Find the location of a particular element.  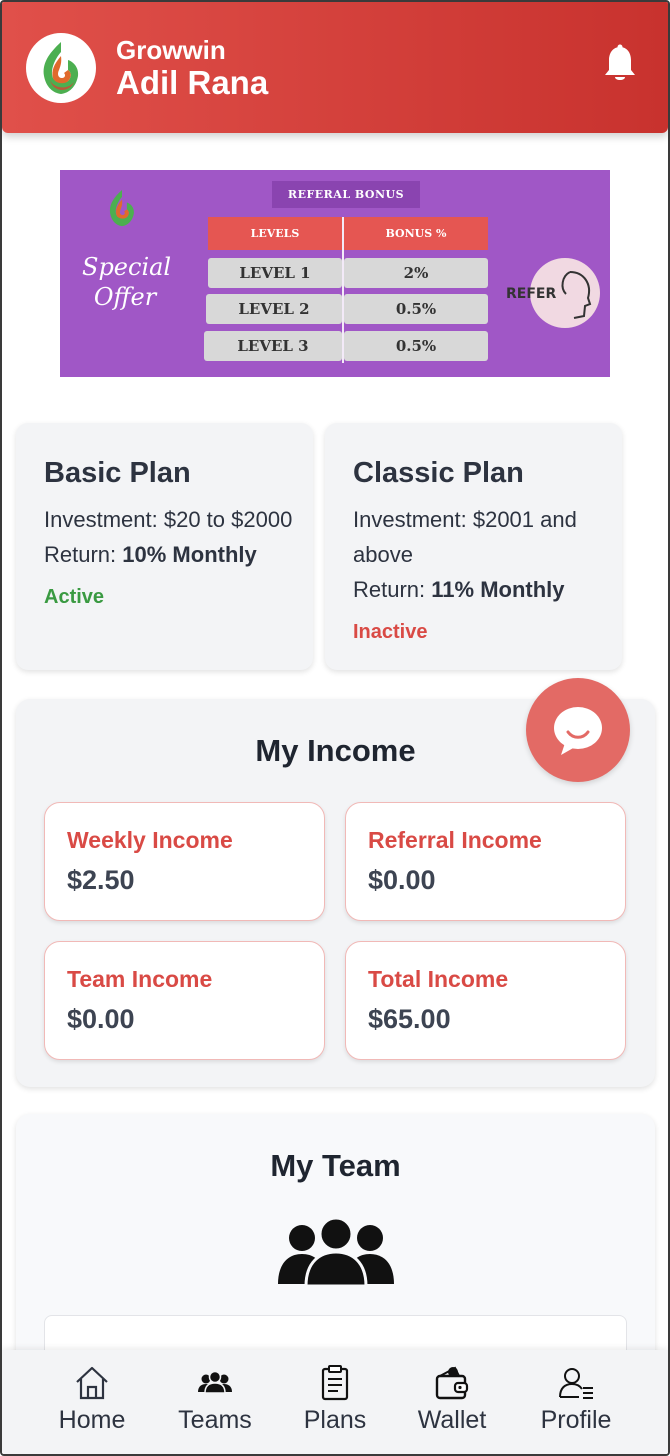

plan-investment: Investment: $2001 and above is located at coordinates (465, 537).